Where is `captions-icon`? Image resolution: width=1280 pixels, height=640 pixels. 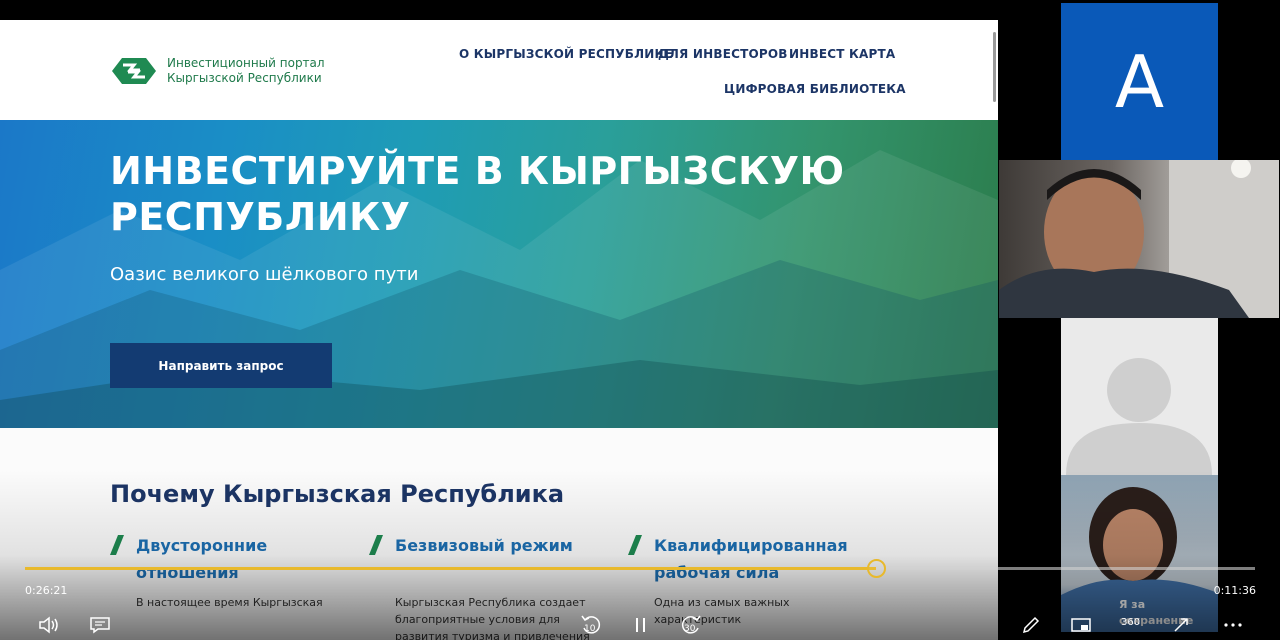 captions-icon is located at coordinates (100, 625).